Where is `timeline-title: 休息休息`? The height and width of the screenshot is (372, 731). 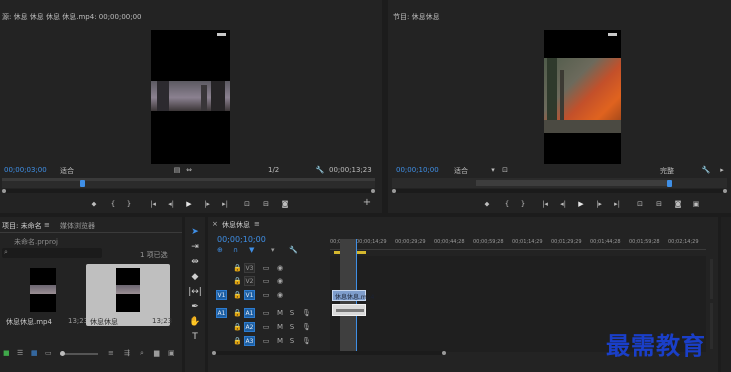 timeline-title: 休息休息 is located at coordinates (236, 225).